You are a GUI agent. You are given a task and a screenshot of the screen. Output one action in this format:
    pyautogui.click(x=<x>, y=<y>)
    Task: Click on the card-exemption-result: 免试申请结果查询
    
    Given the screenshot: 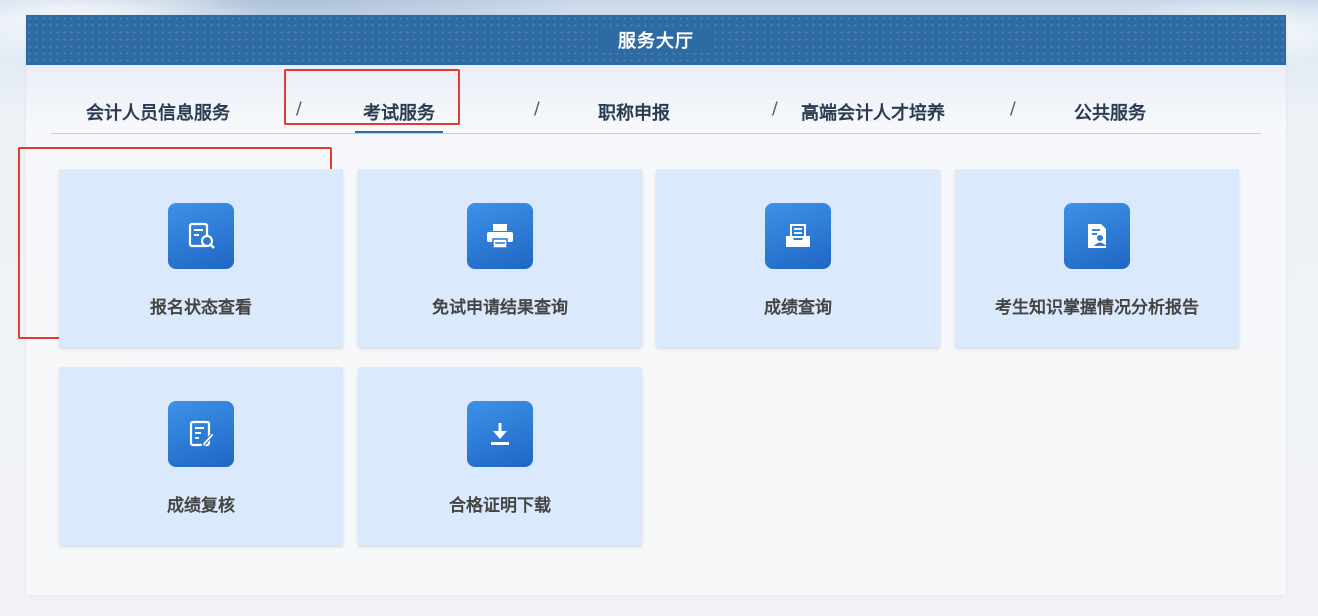 What is the action you would take?
    pyautogui.click(x=500, y=258)
    